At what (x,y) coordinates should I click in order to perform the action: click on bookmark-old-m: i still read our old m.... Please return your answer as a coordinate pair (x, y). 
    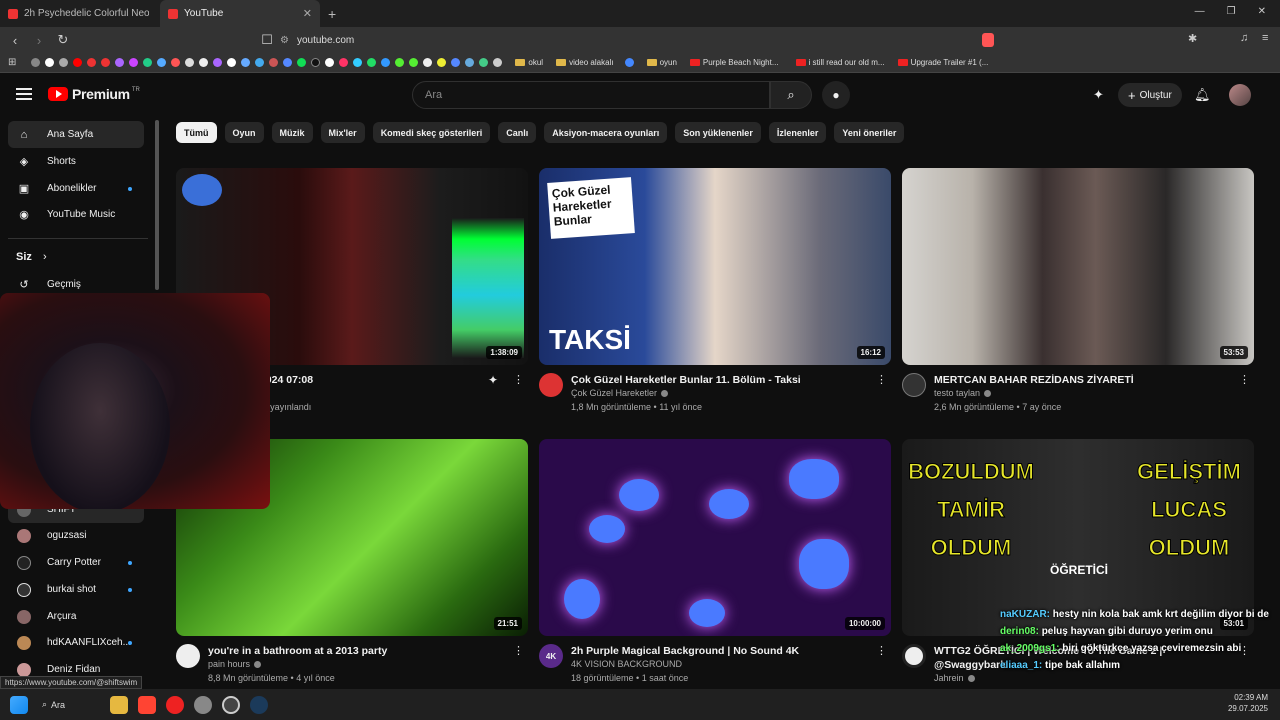
    Looking at the image, I should click on (840, 62).